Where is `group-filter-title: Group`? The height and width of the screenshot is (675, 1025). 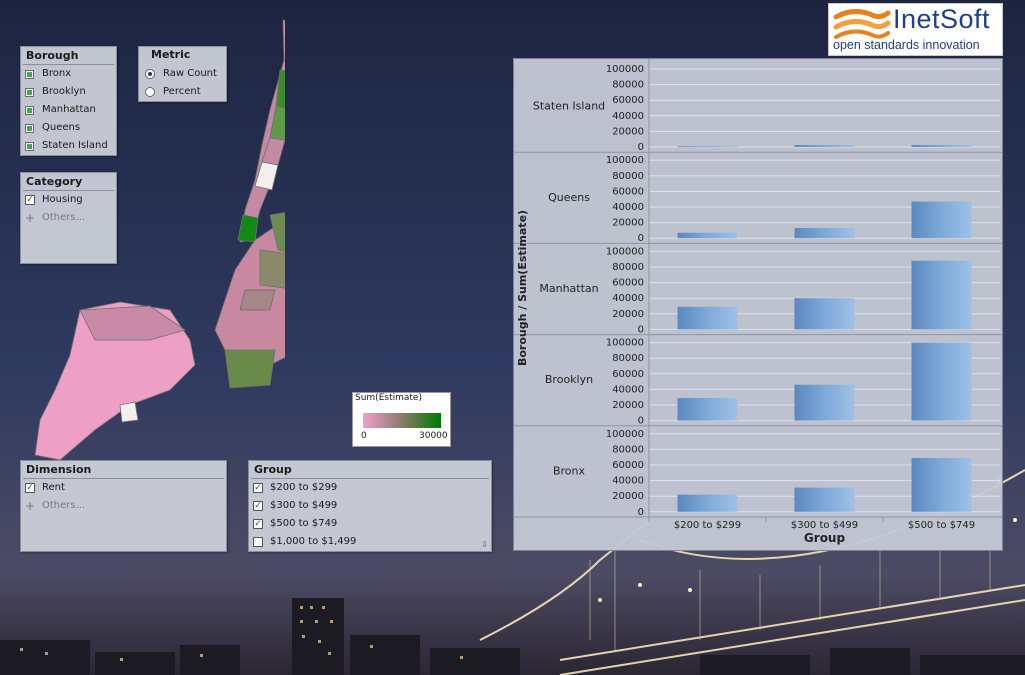 group-filter-title: Group is located at coordinates (370, 470).